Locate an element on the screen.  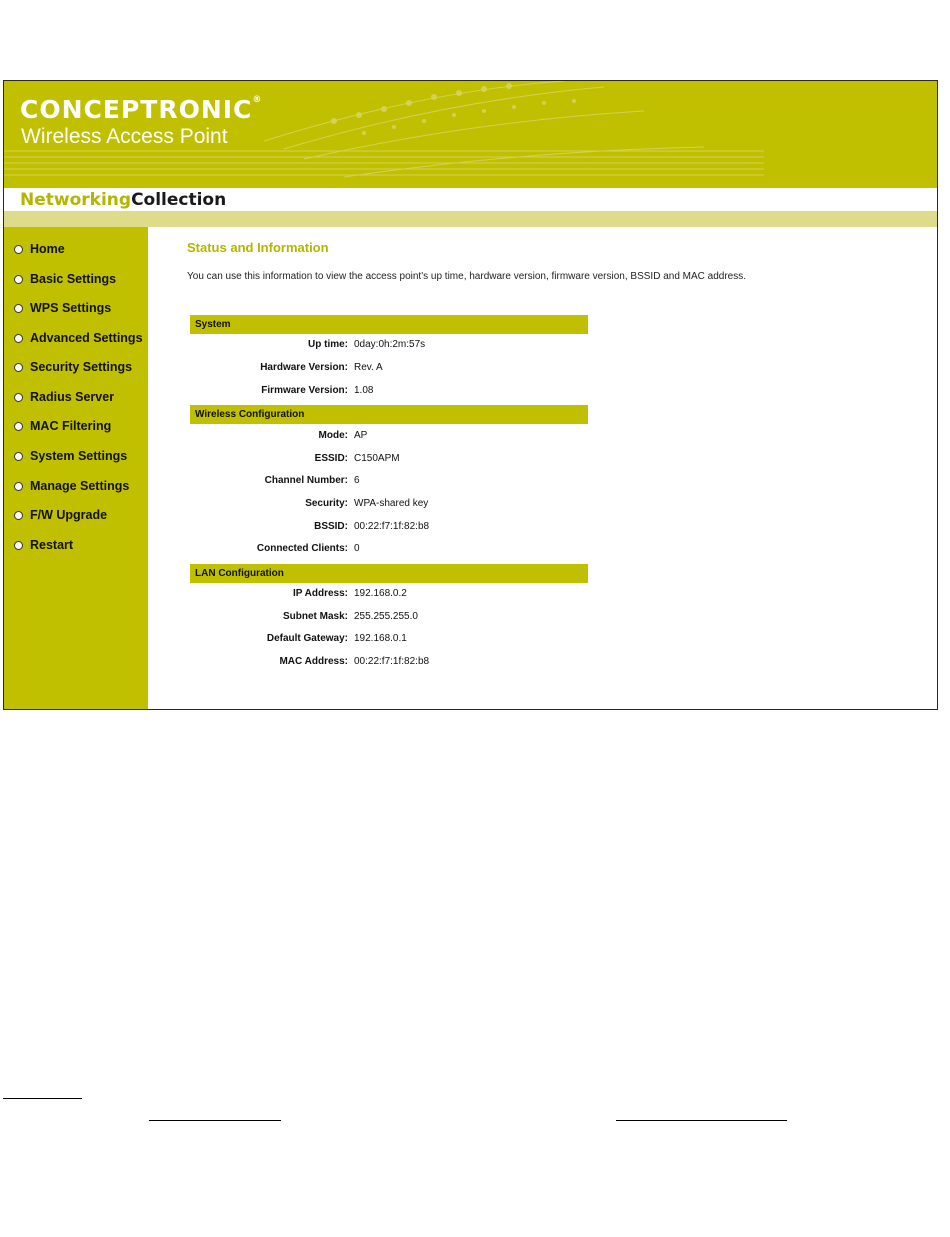
info-row: Subnet Mask: 255.255.255.0 is located at coordinates (350, 616).